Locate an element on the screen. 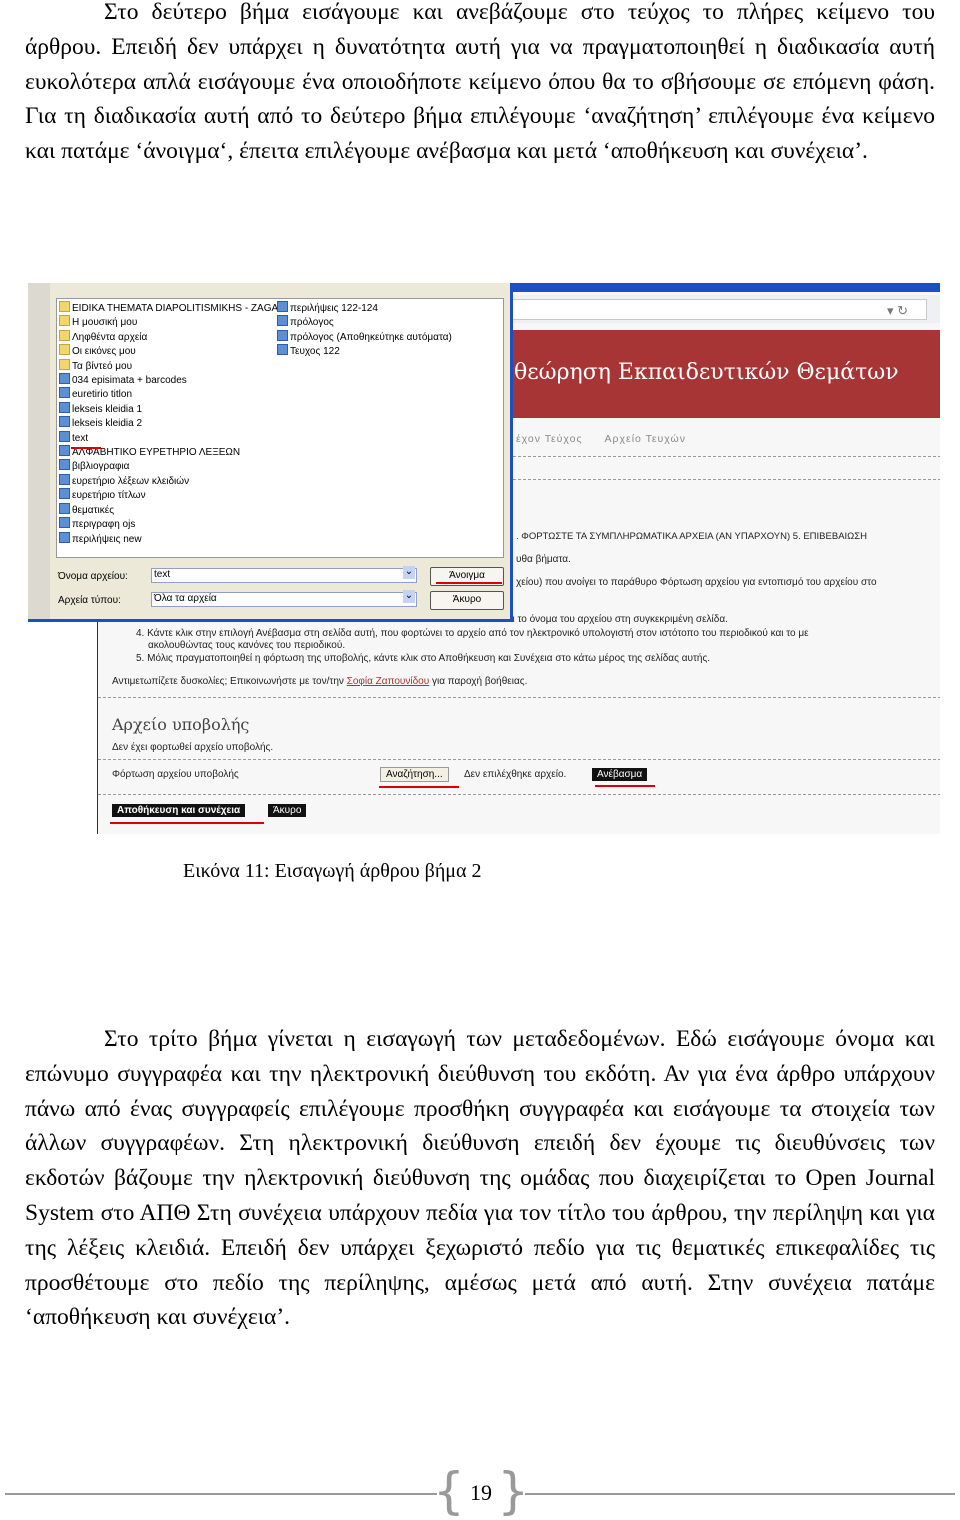 This screenshot has width=960, height=1520. file-item: βιβλιογραφια is located at coordinates (168, 466).